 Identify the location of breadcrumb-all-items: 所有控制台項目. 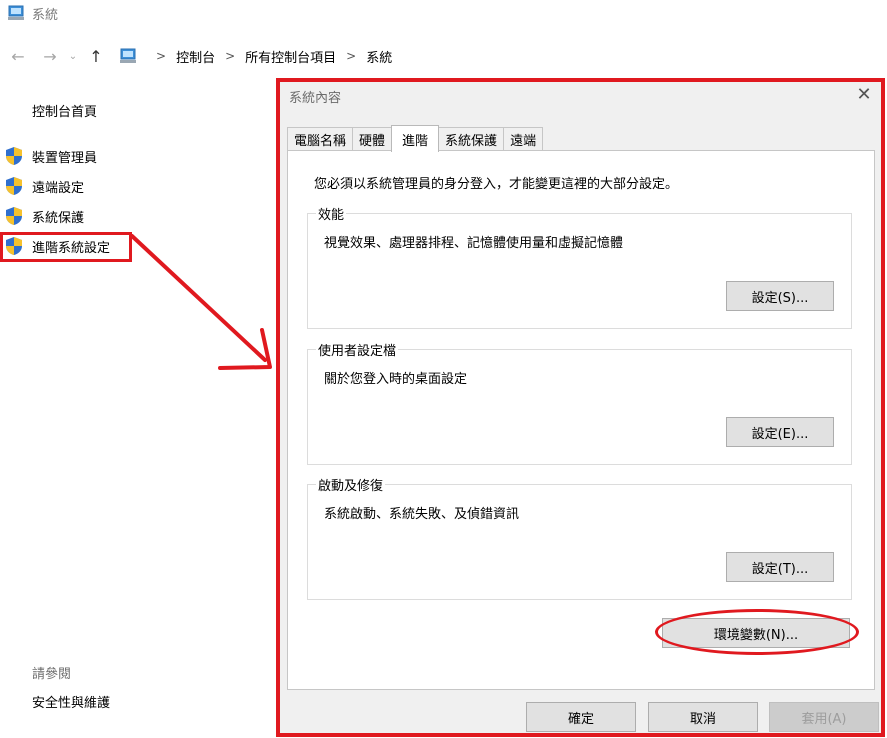
(290, 56).